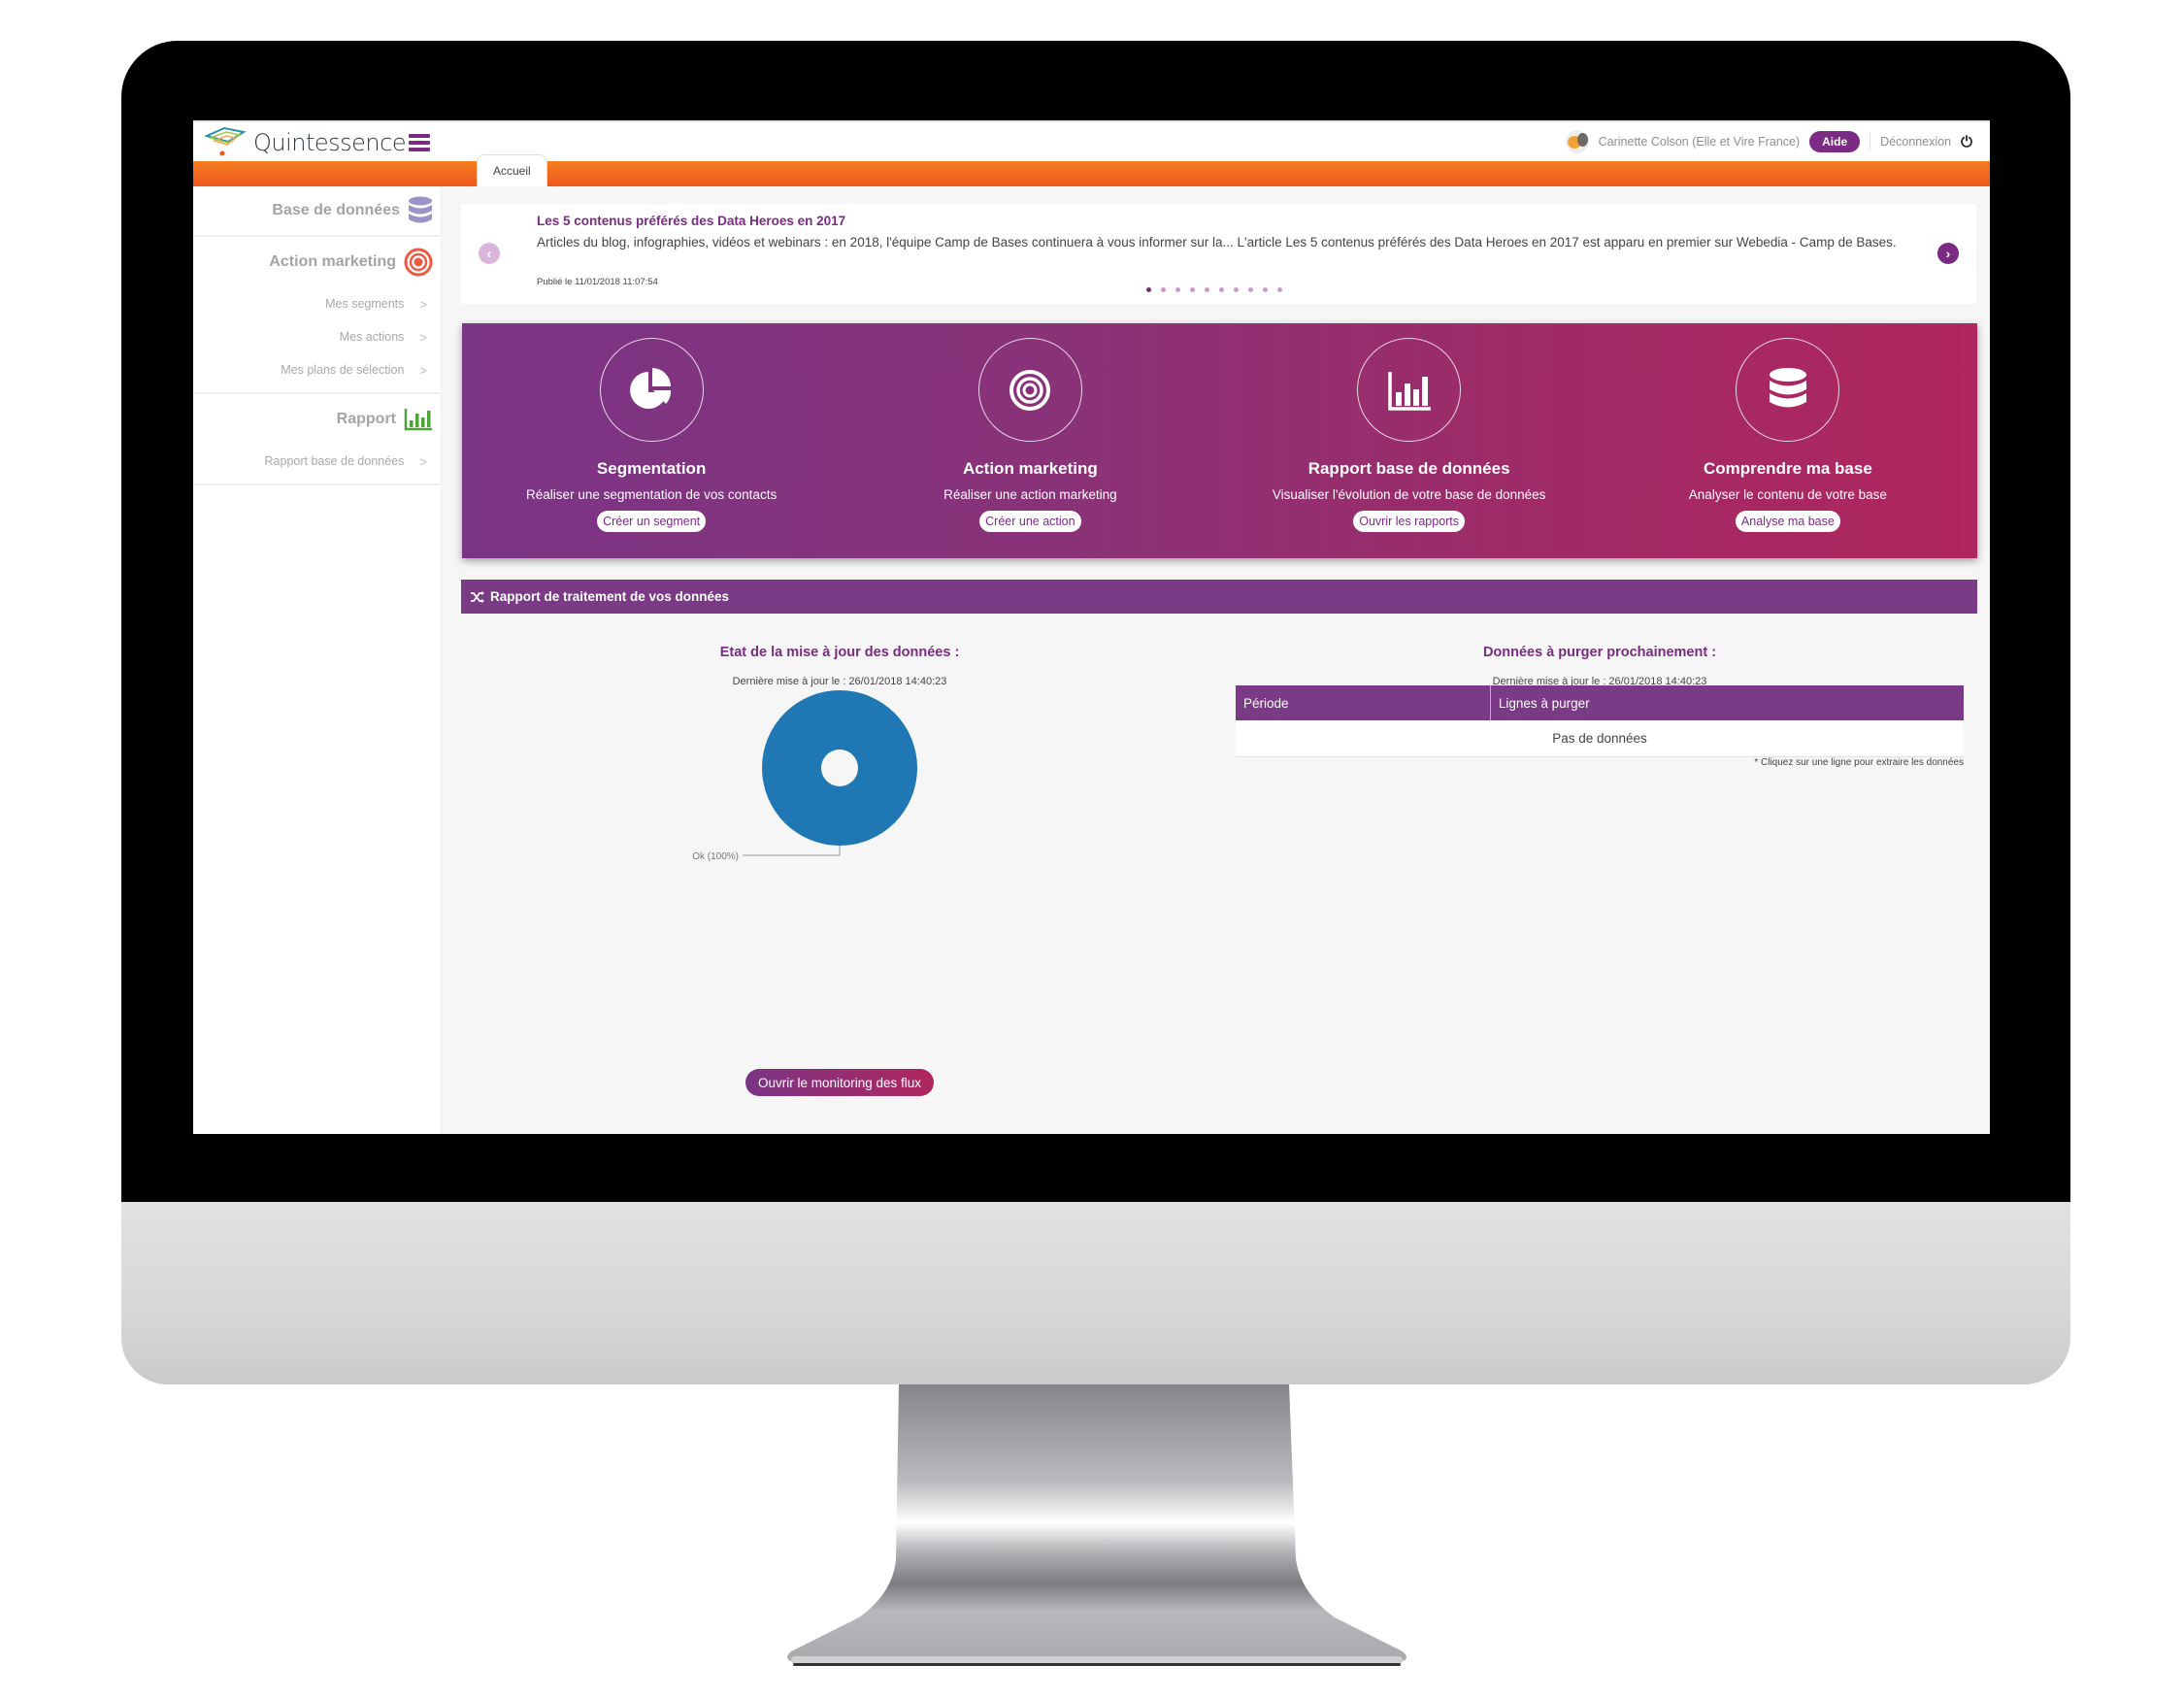  I want to click on column-header-periode: Période, so click(1363, 702).